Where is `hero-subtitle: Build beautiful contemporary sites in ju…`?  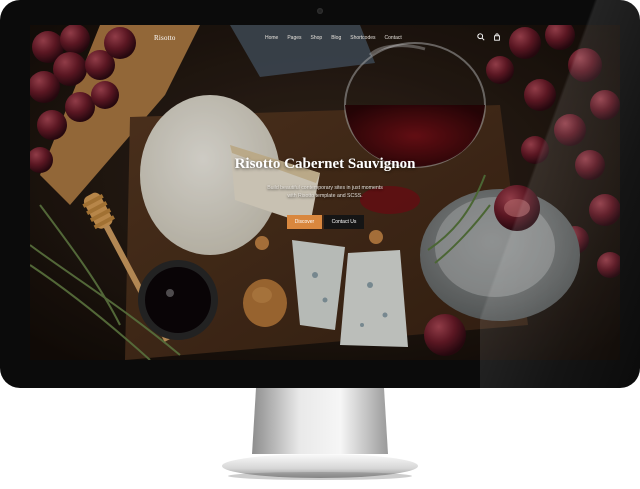
hero-subtitle: Build beautiful contemporary sites in ju… is located at coordinates (325, 192).